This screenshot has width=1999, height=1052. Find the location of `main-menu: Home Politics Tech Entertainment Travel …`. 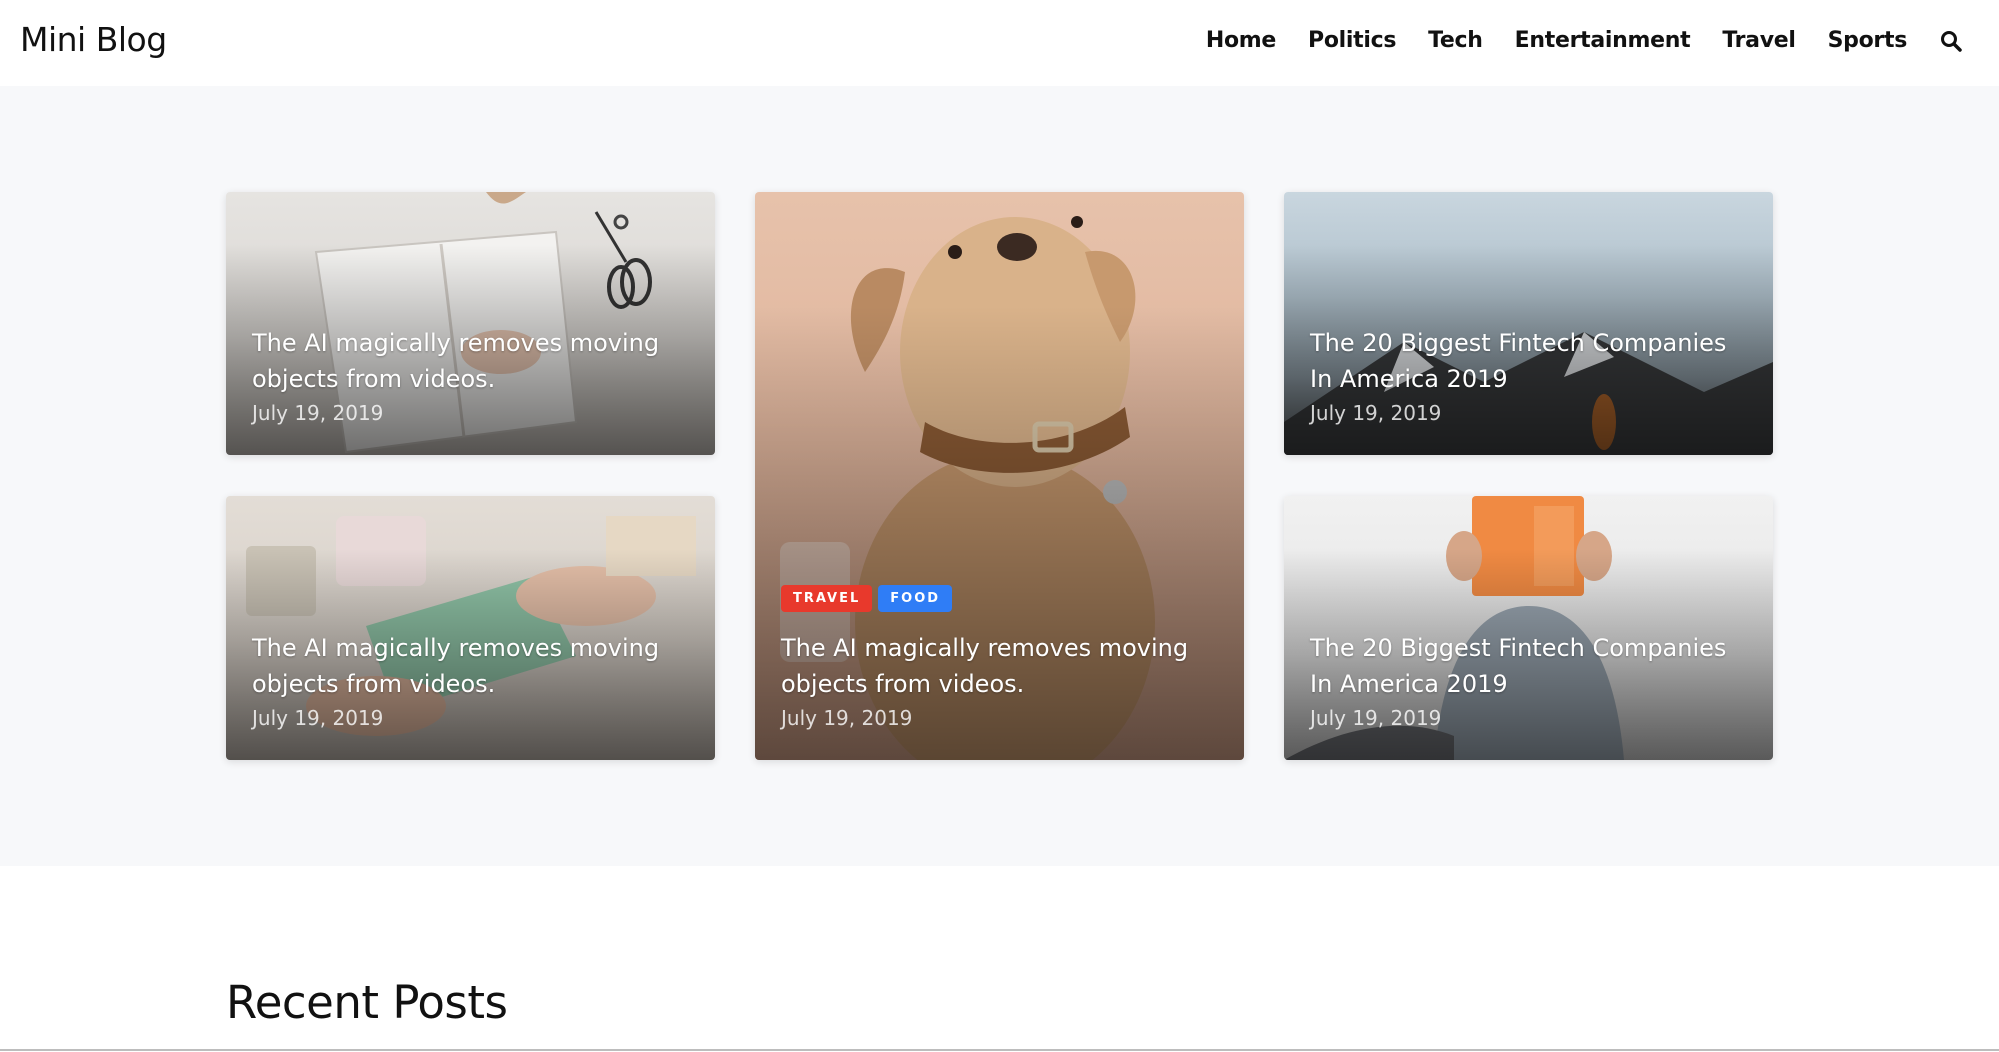

main-menu: Home Politics Tech Entertainment Travel … is located at coordinates (1584, 40).